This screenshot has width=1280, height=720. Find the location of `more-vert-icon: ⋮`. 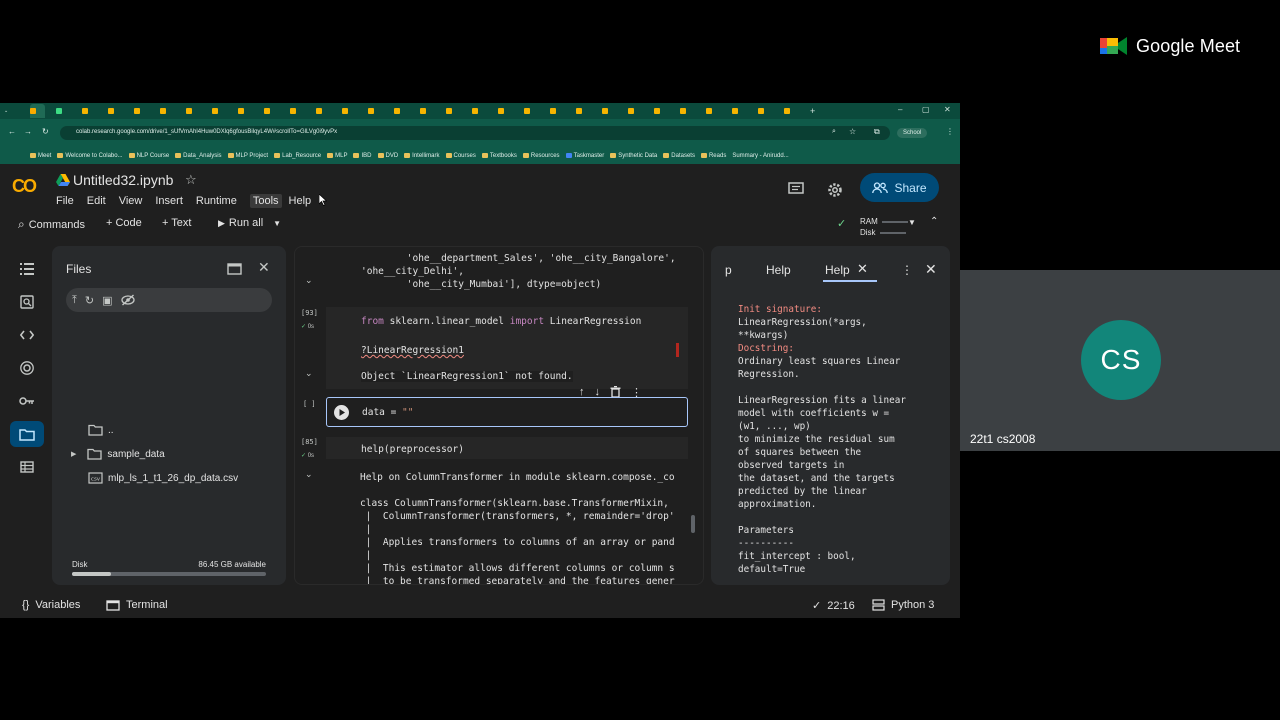

more-vert-icon: ⋮ is located at coordinates (907, 270).